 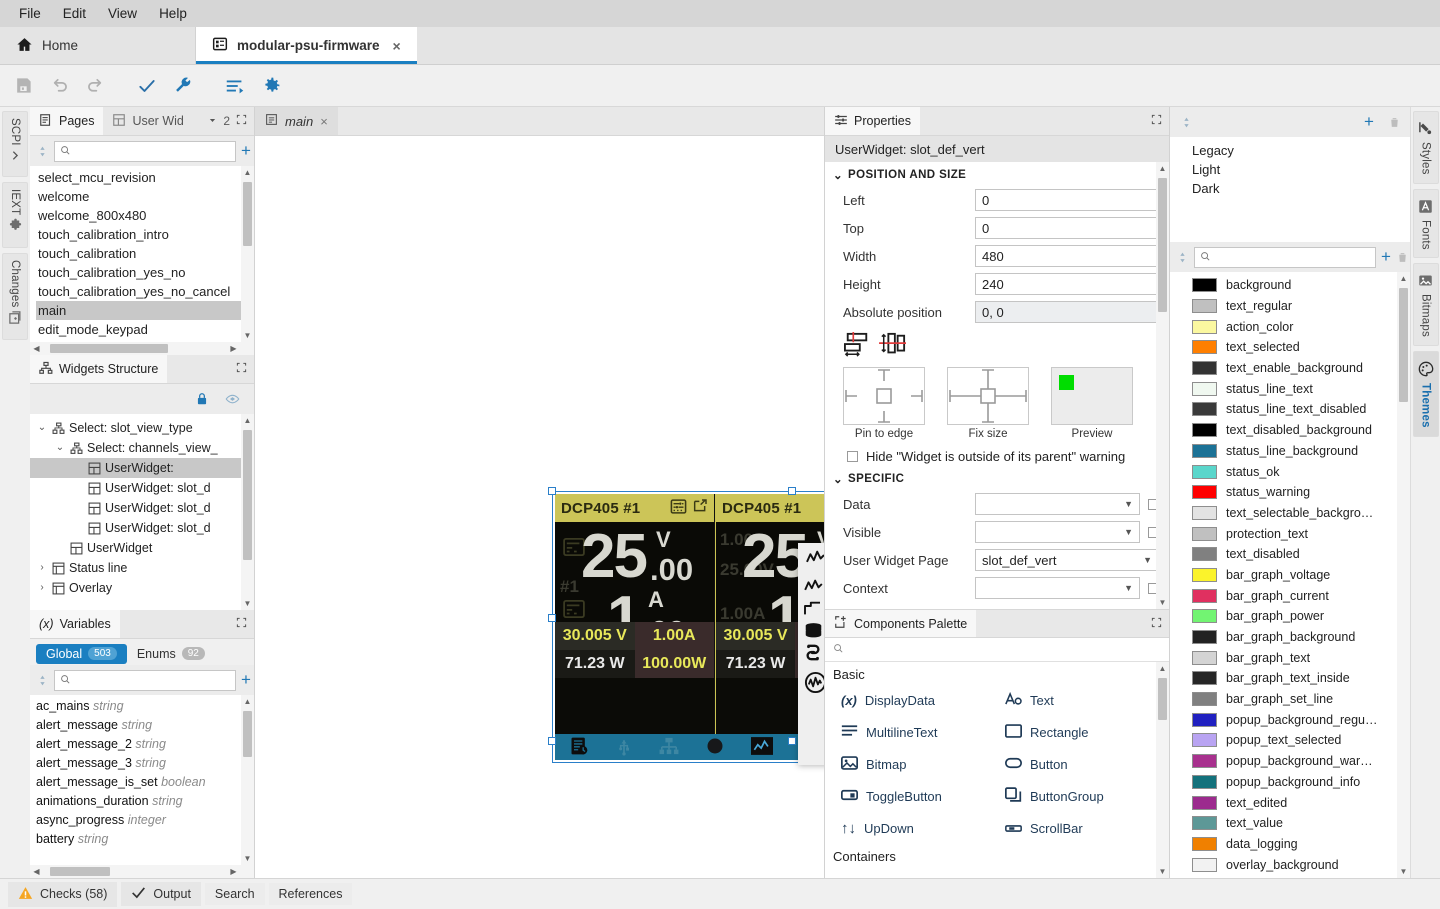 What do you see at coordinates (1301, 169) in the screenshot?
I see `theme-list-item: Light` at bounding box center [1301, 169].